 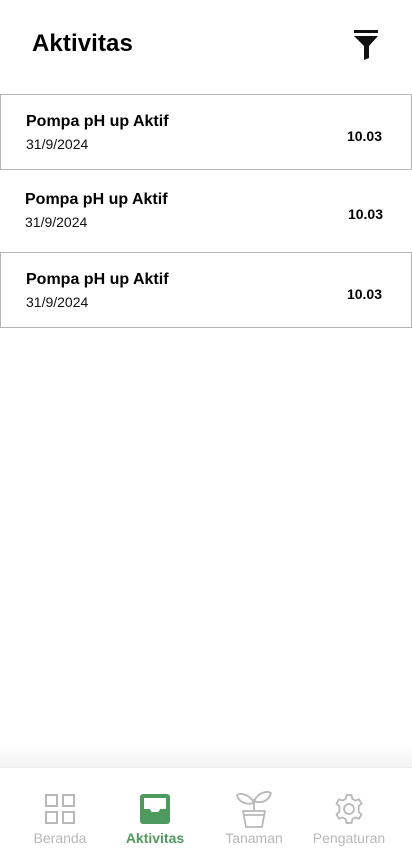 What do you see at coordinates (254, 838) in the screenshot?
I see `nav-label: Tanaman` at bounding box center [254, 838].